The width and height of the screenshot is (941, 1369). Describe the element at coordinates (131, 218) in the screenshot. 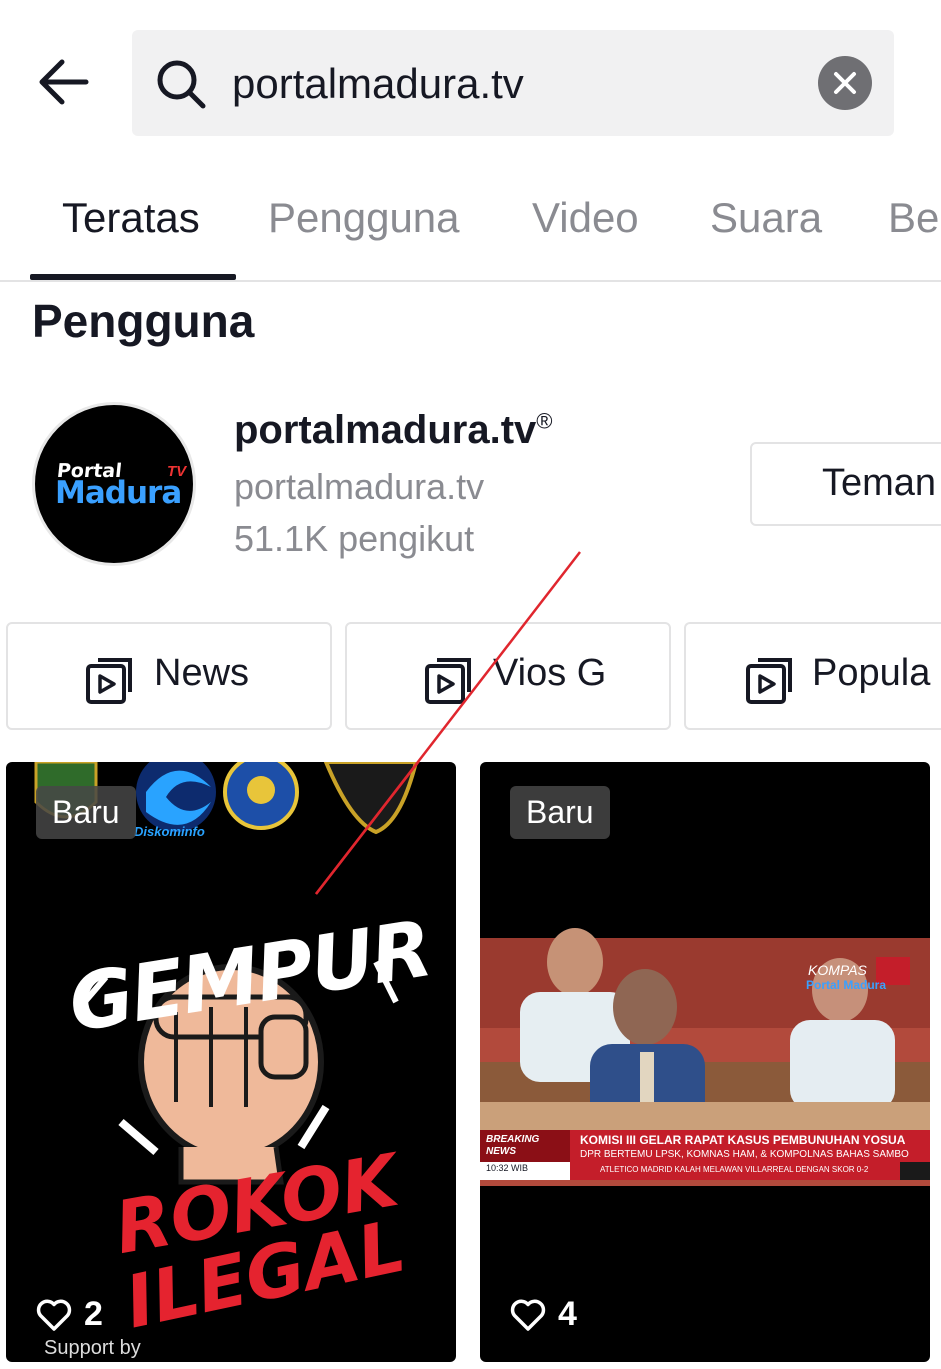

I see `tab-teratas: Teratas` at that location.